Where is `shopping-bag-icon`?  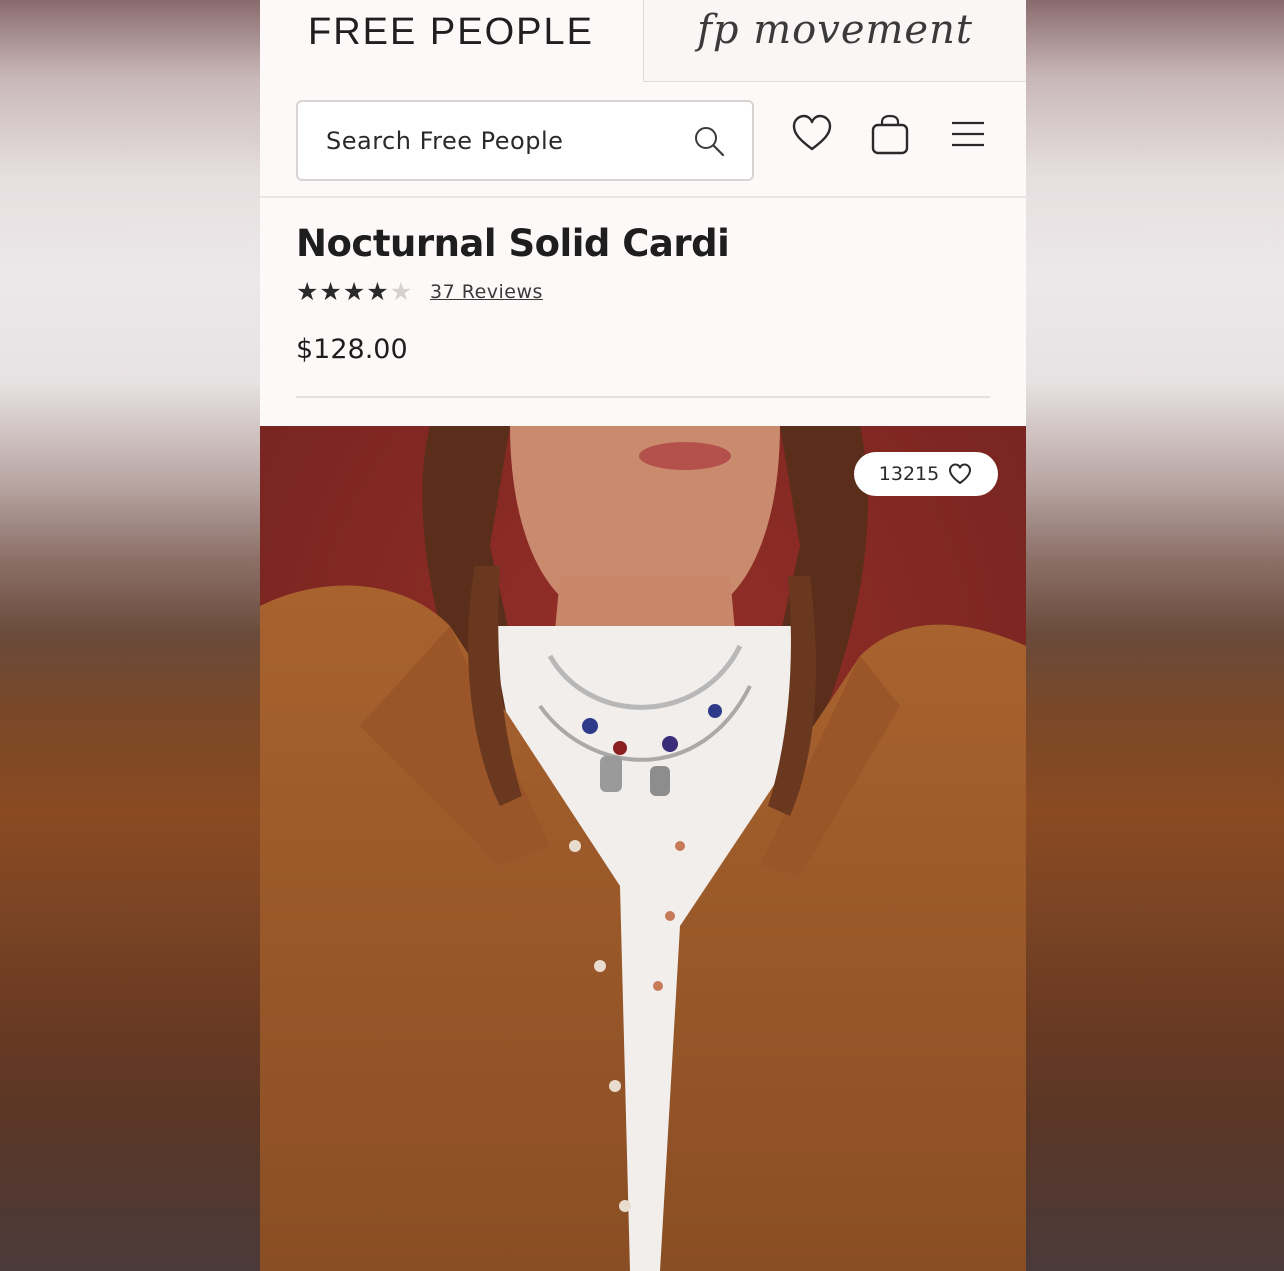
shopping-bag-icon is located at coordinates (890, 134).